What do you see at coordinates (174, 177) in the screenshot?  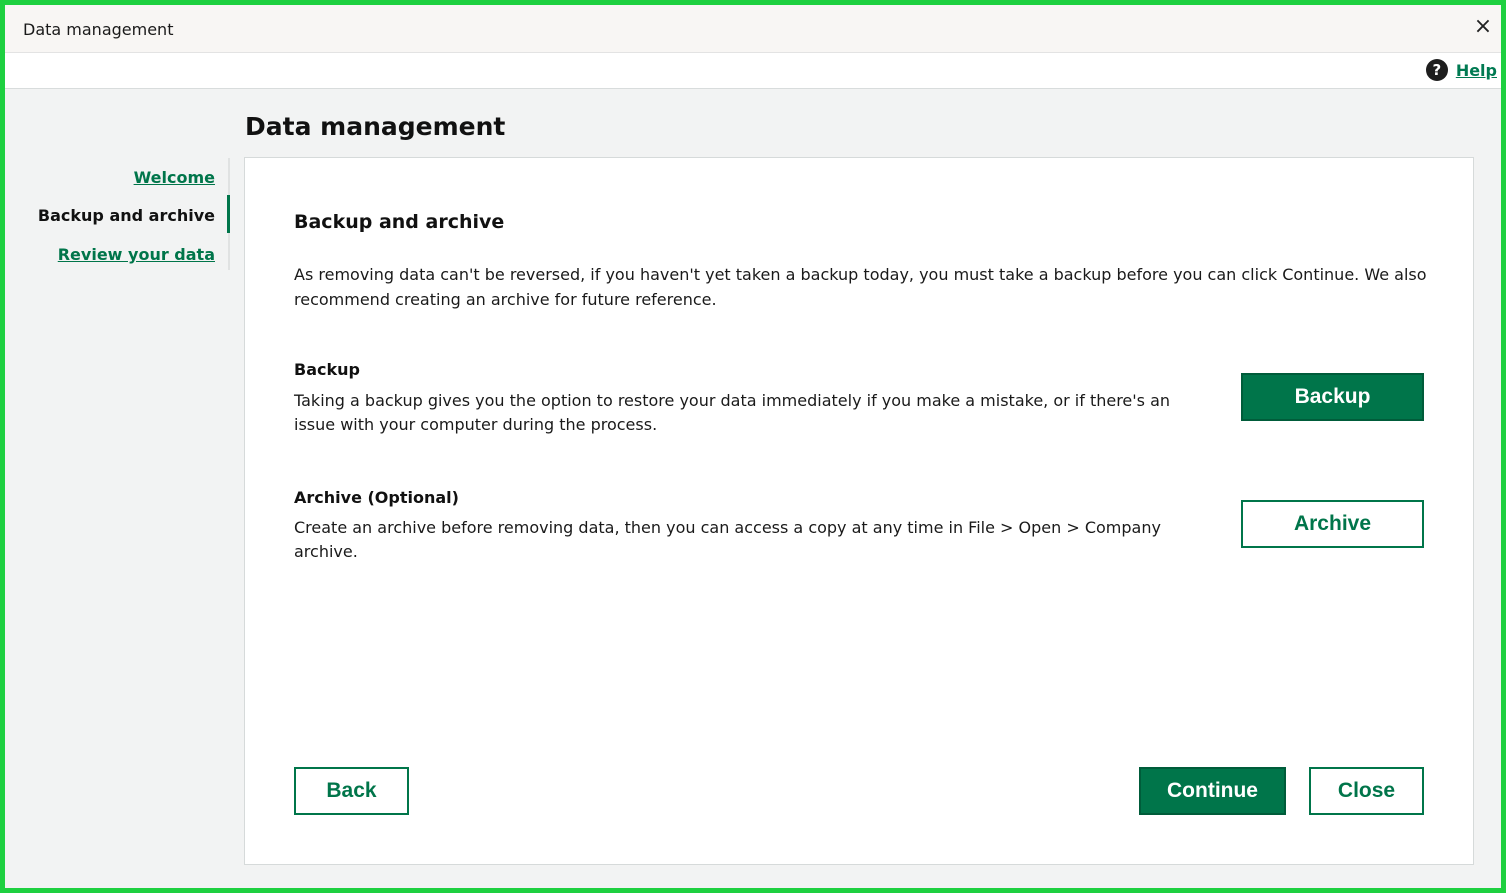 I see `nav-item-welcome: Welcome` at bounding box center [174, 177].